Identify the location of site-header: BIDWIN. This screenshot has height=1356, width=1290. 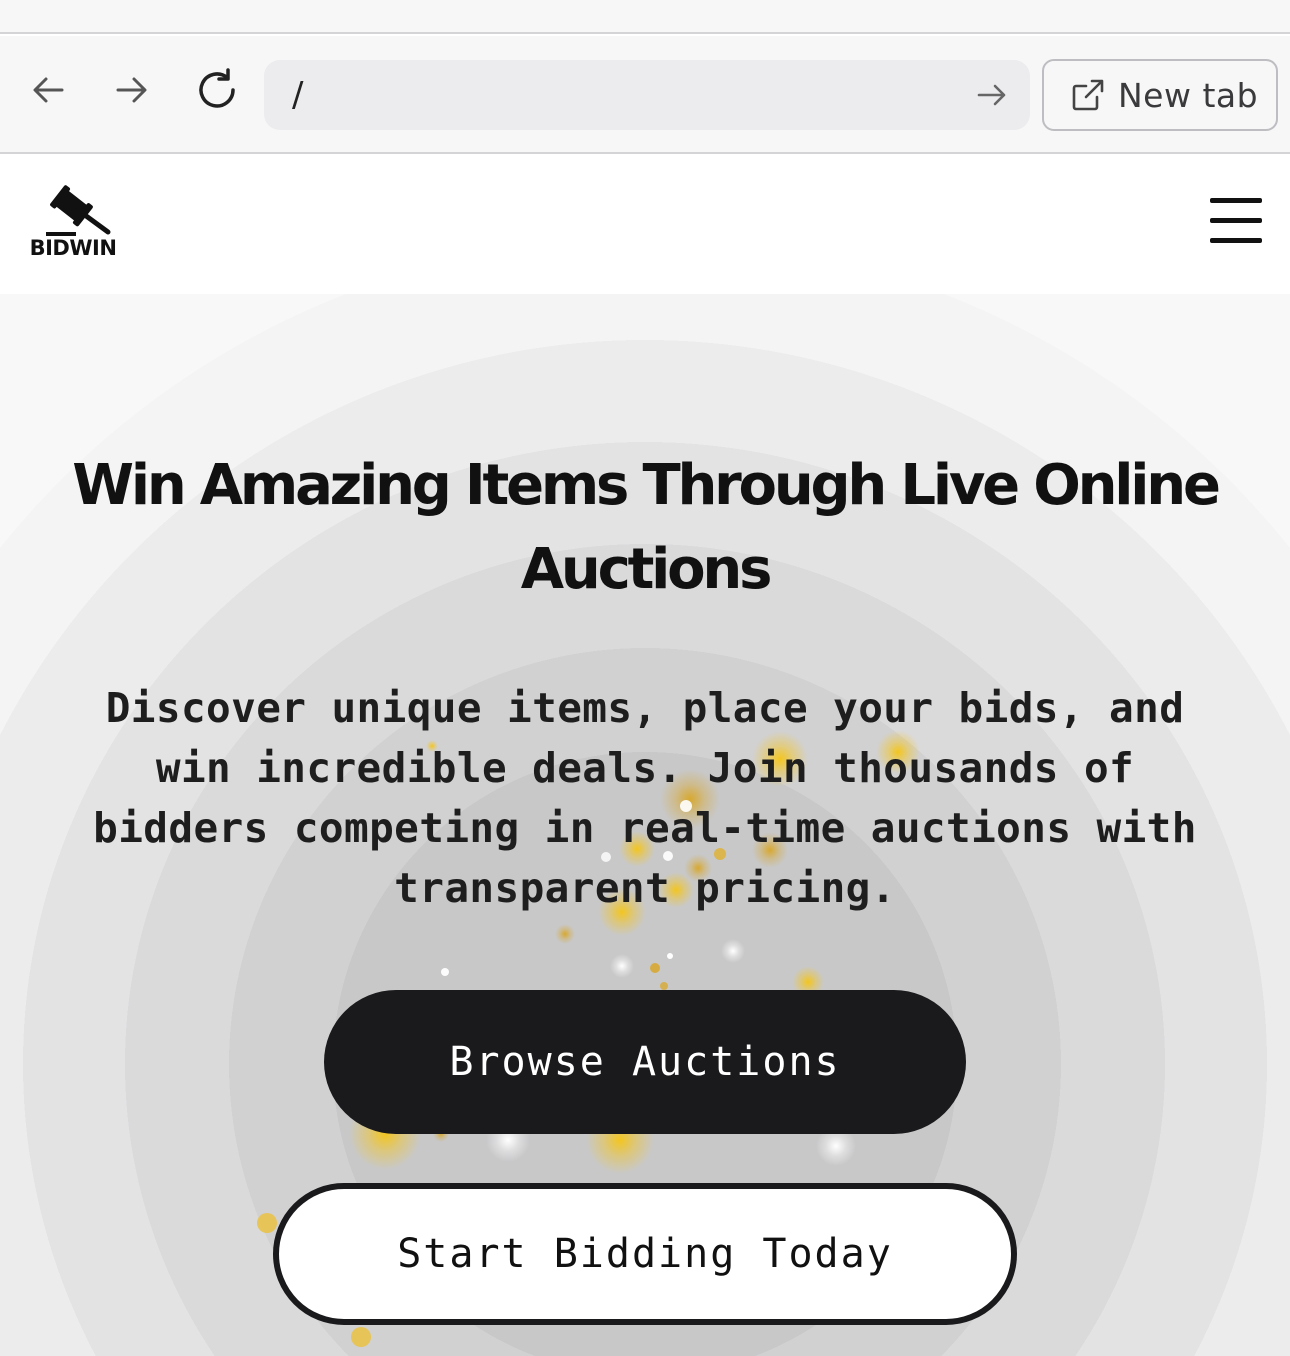
(645, 225).